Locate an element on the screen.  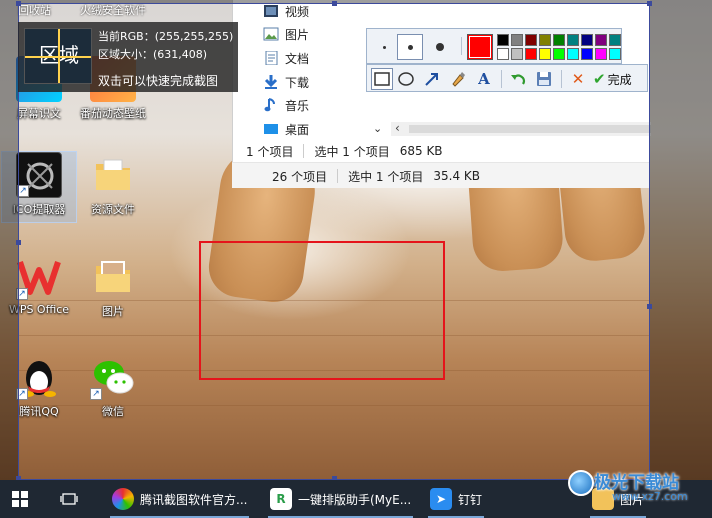
brush-tool is located at coordinates (458, 79).